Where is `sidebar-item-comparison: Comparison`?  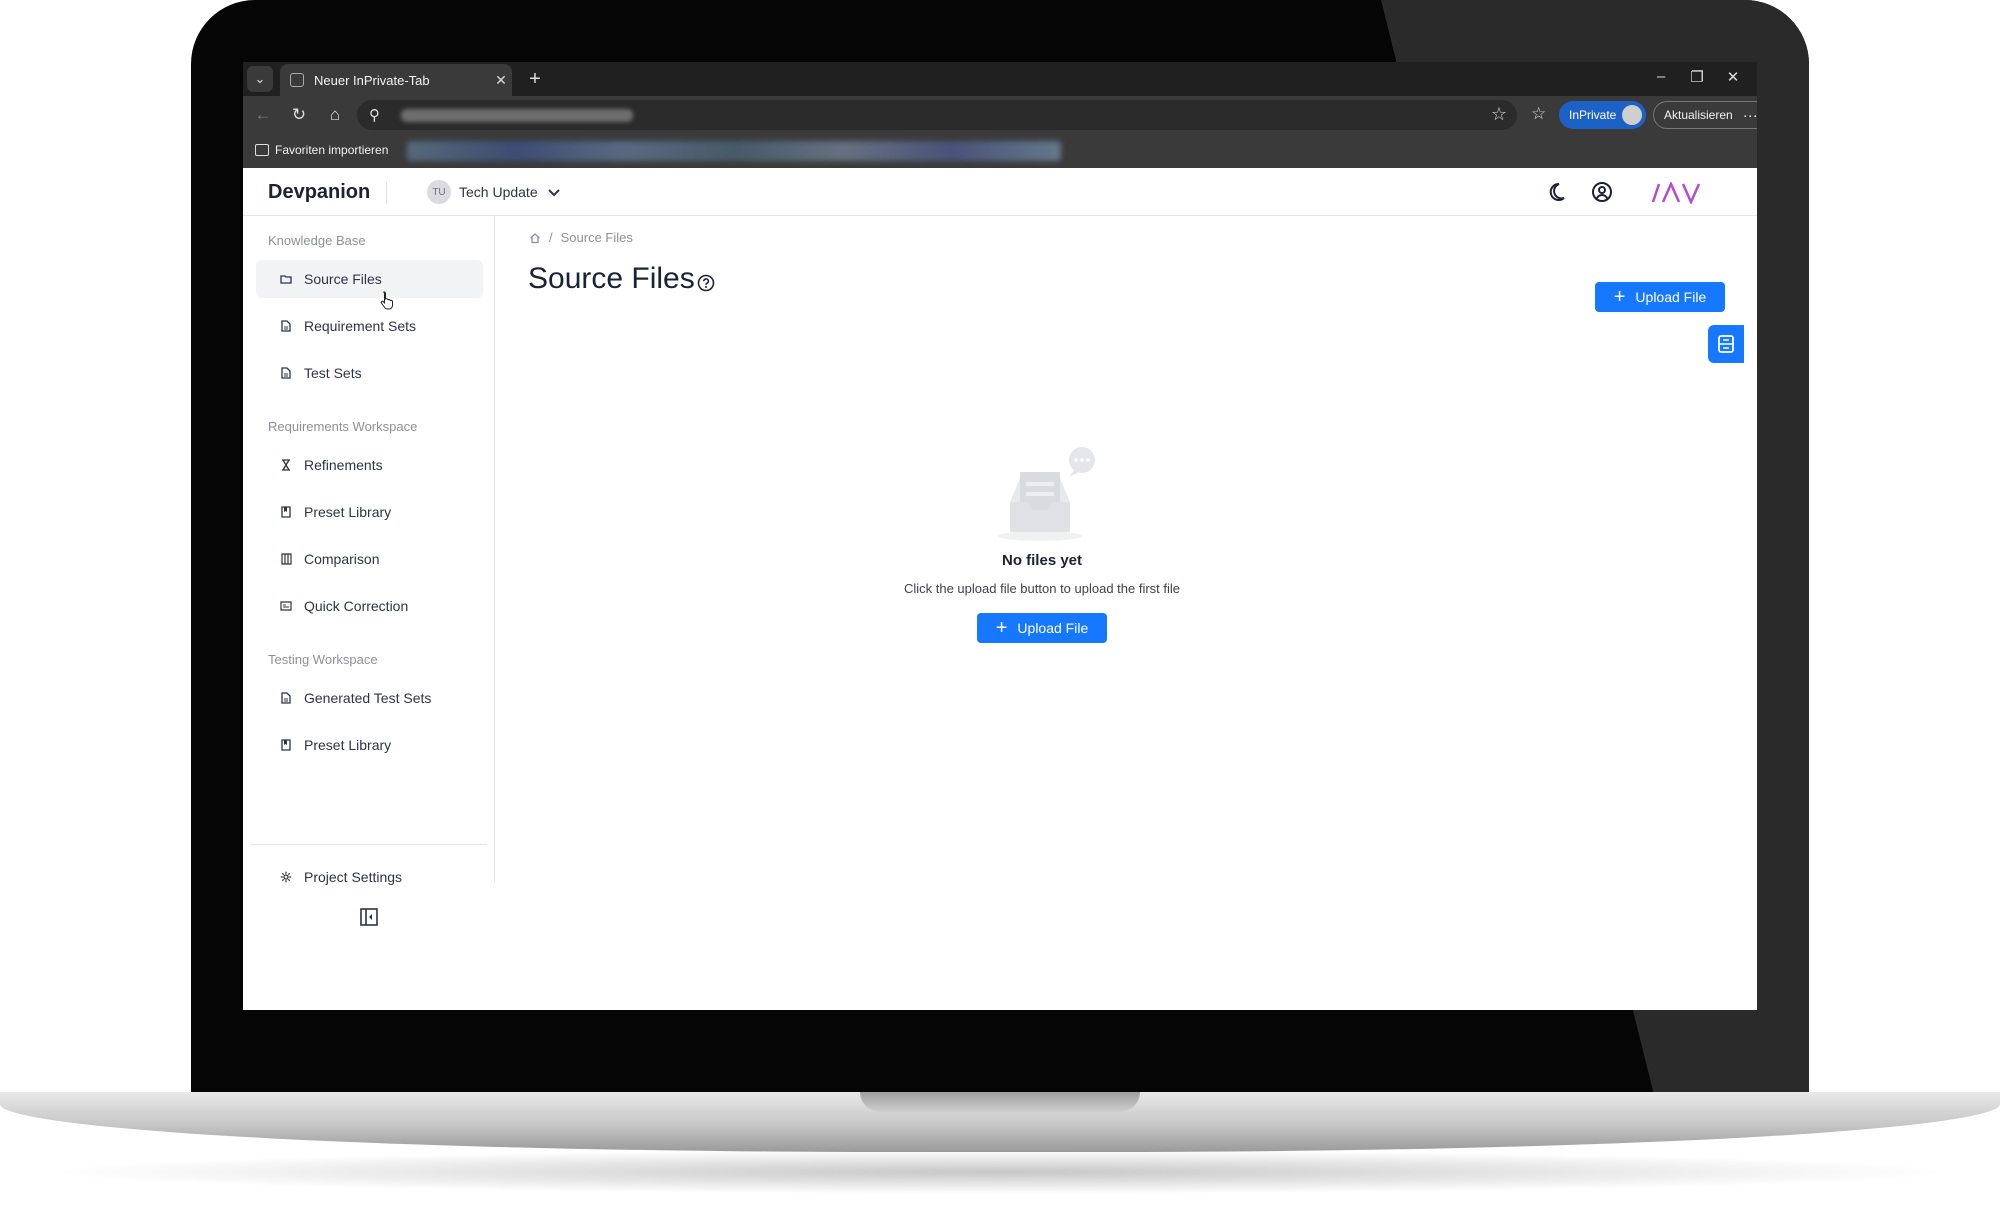
sidebar-item-comparison: Comparison is located at coordinates (369, 559).